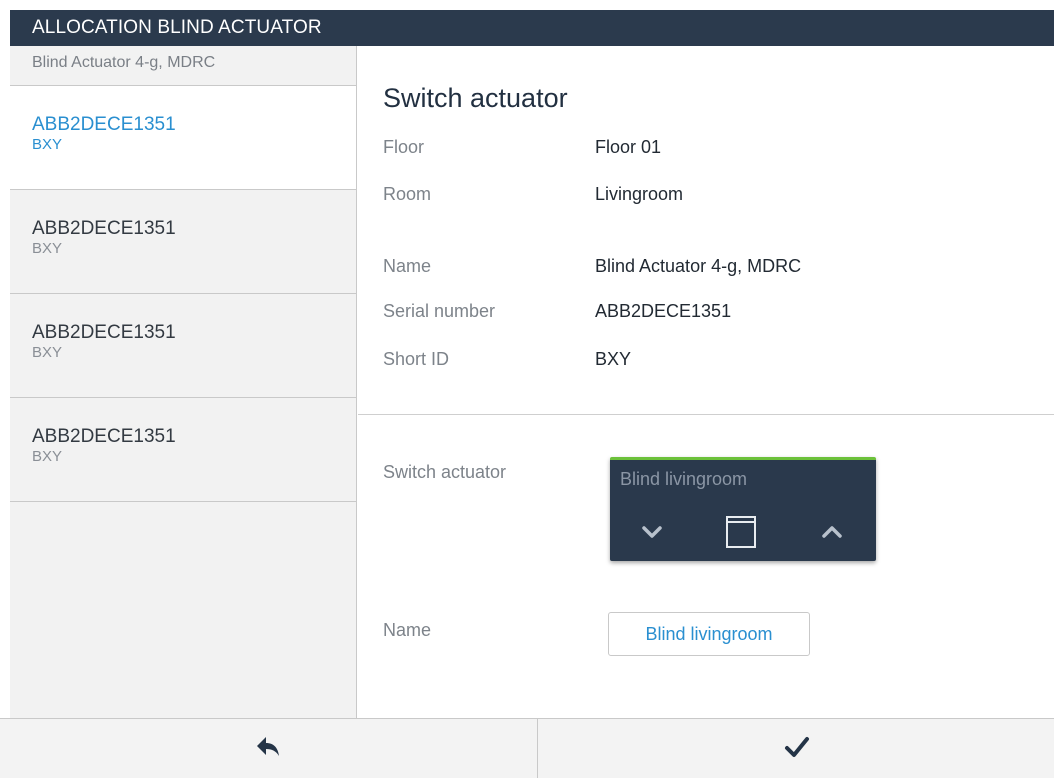  What do you see at coordinates (183, 450) in the screenshot?
I see `device-list-item-4: ABB2DECE1351 BXY` at bounding box center [183, 450].